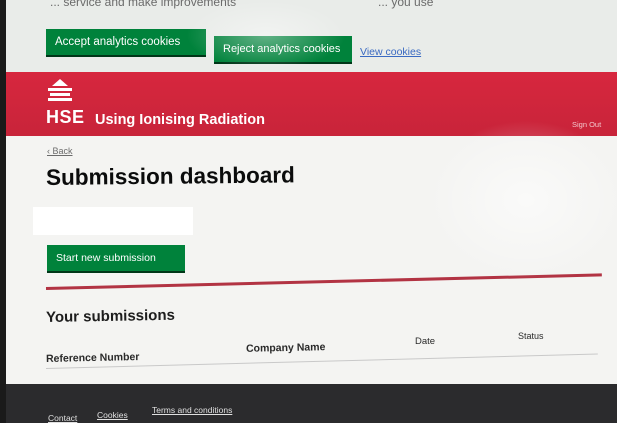 The width and height of the screenshot is (617, 423). What do you see at coordinates (192, 410) in the screenshot?
I see `footer-terms-link: Terms and conditions` at bounding box center [192, 410].